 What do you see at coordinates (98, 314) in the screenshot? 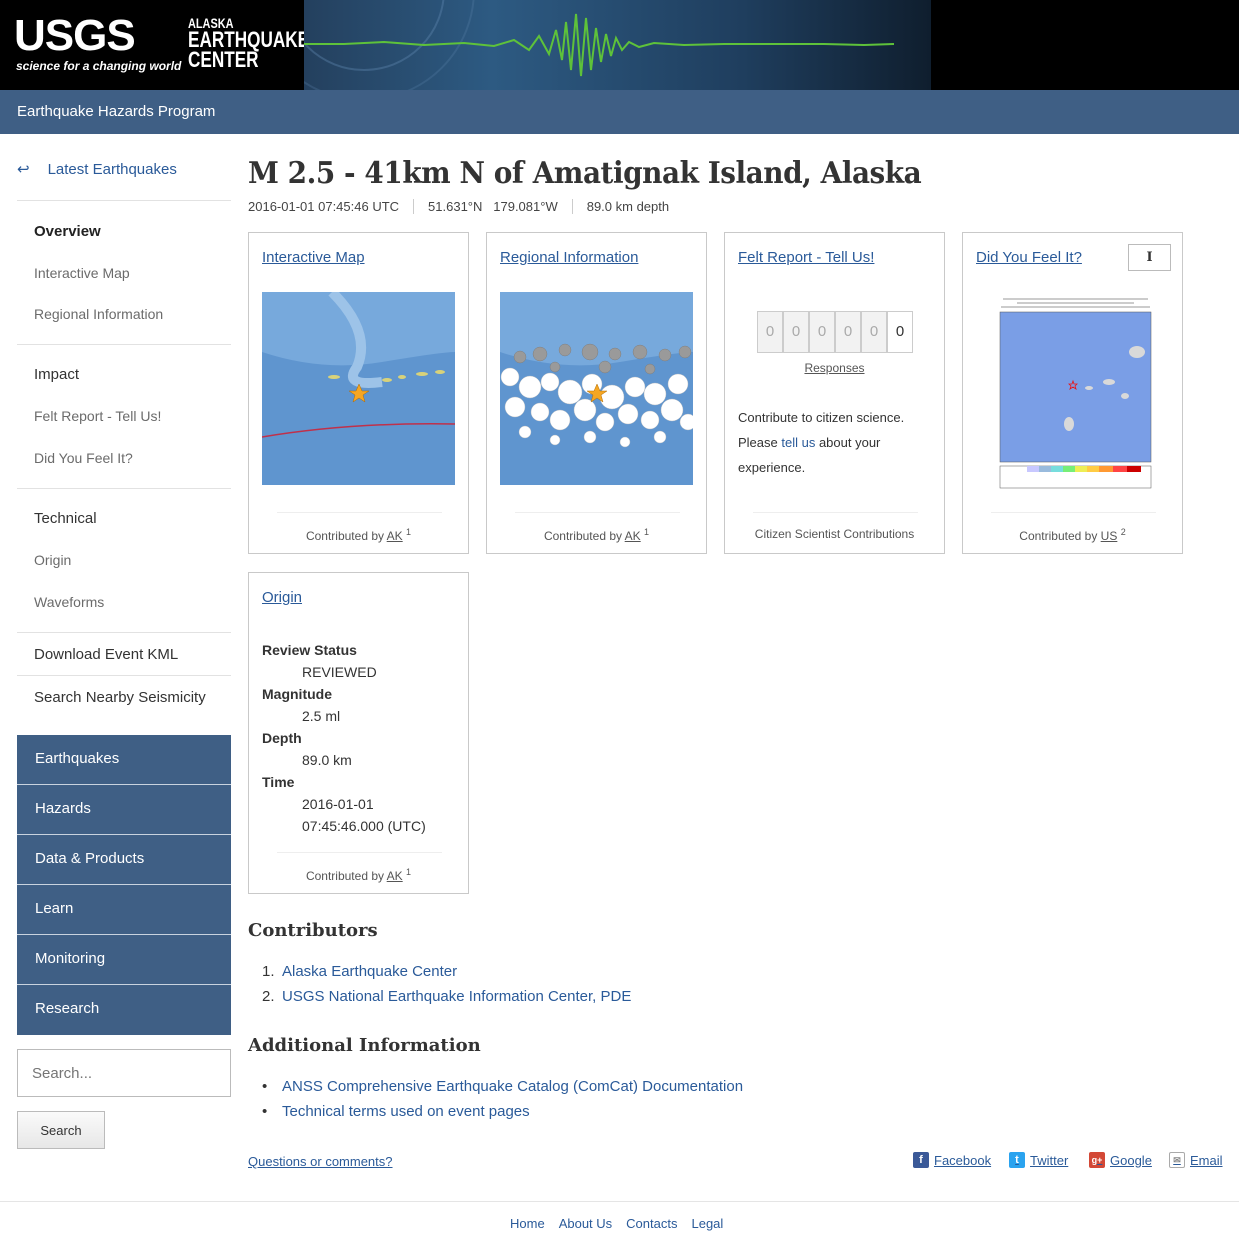
I see `nav-regional-information: Regional Information` at bounding box center [98, 314].